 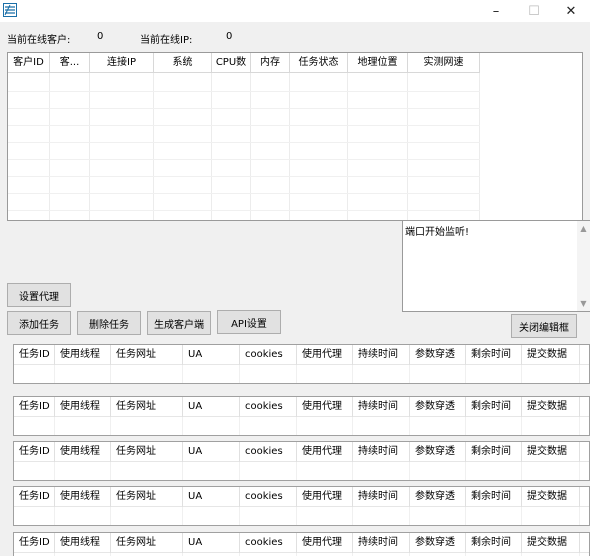 What do you see at coordinates (496, 266) in the screenshot?
I see `log-textbox: 端口开始监听! ▲ ▼` at bounding box center [496, 266].